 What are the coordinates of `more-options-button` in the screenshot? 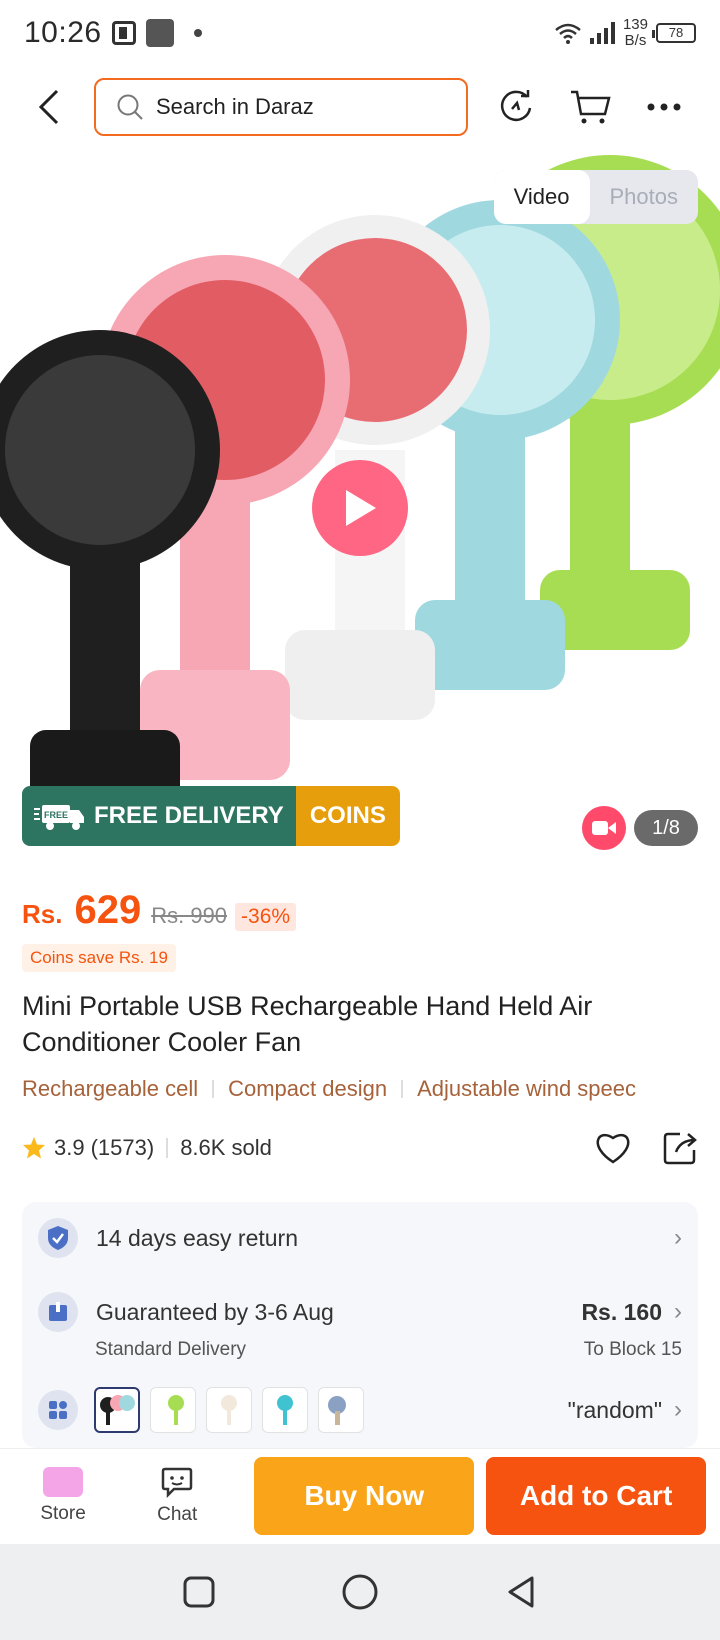 It's located at (664, 107).